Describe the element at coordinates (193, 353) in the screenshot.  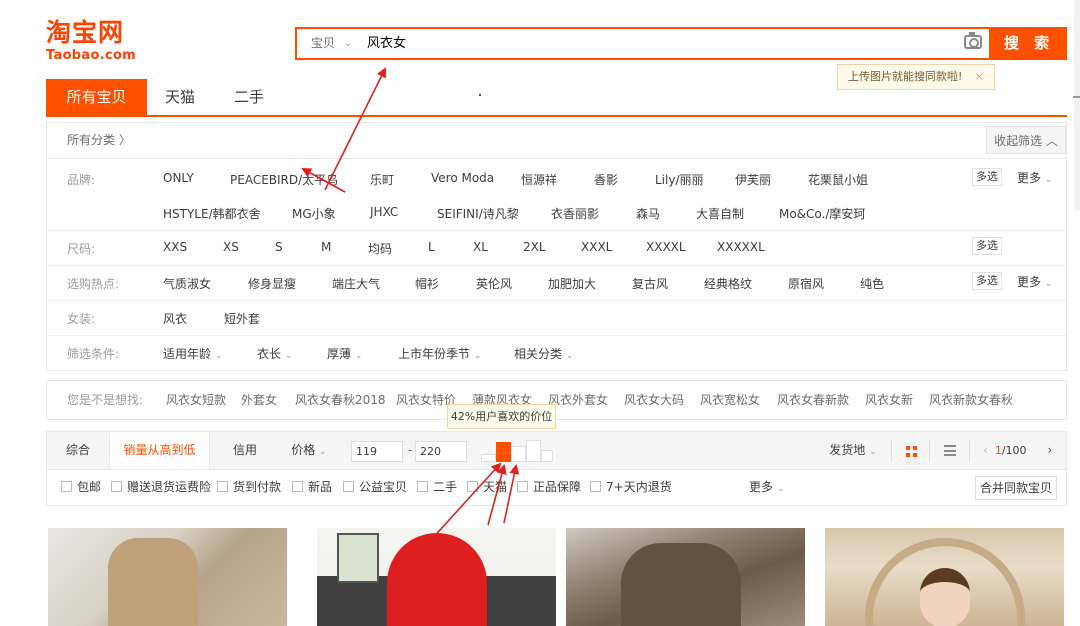
I see `condition-dropdown: 适用年龄 ⌄` at that location.